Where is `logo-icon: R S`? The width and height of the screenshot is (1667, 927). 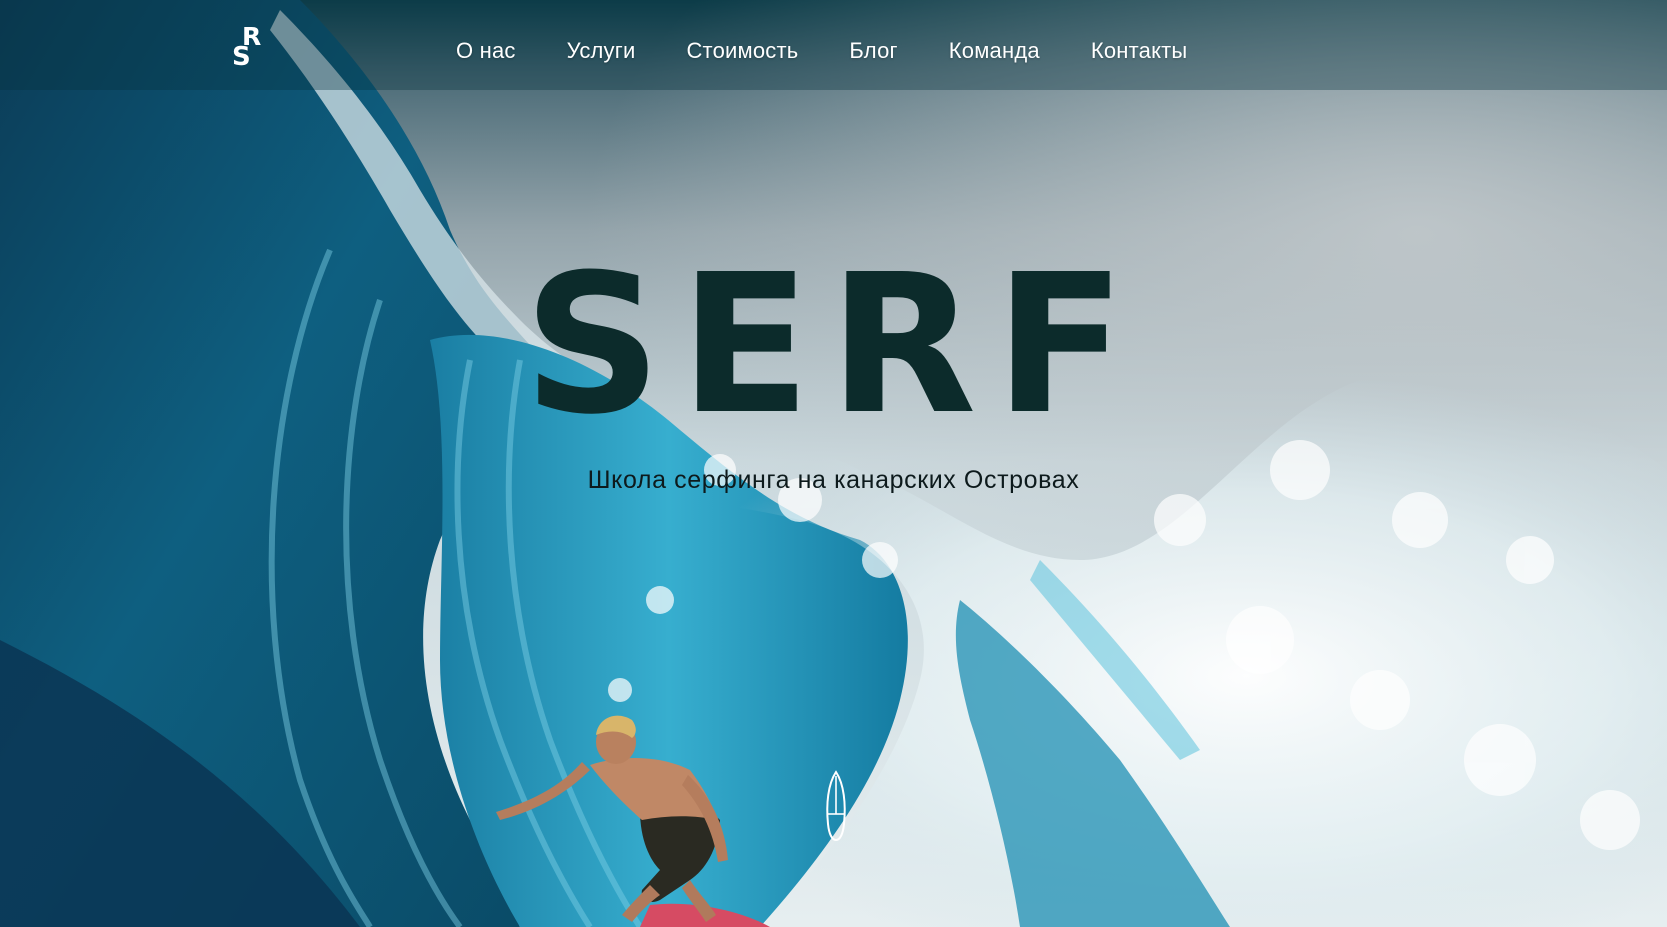
logo-icon: R S is located at coordinates (248, 49).